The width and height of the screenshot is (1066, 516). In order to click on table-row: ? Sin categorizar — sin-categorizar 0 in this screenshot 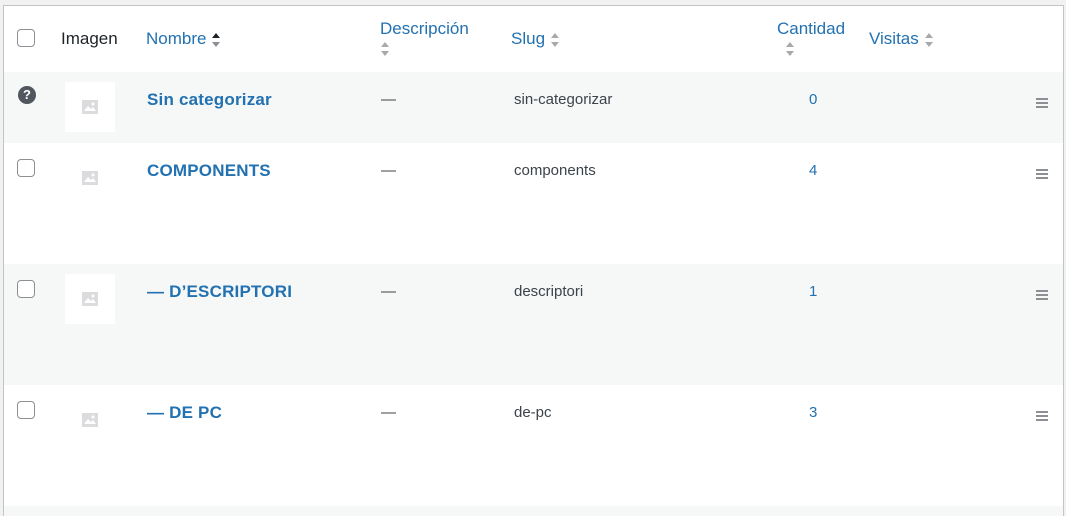, I will do `click(533, 107)`.